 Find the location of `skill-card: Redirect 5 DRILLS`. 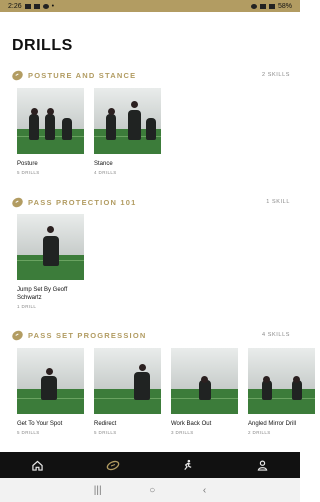

skill-card: Redirect 5 DRILLS is located at coordinates (127, 391).